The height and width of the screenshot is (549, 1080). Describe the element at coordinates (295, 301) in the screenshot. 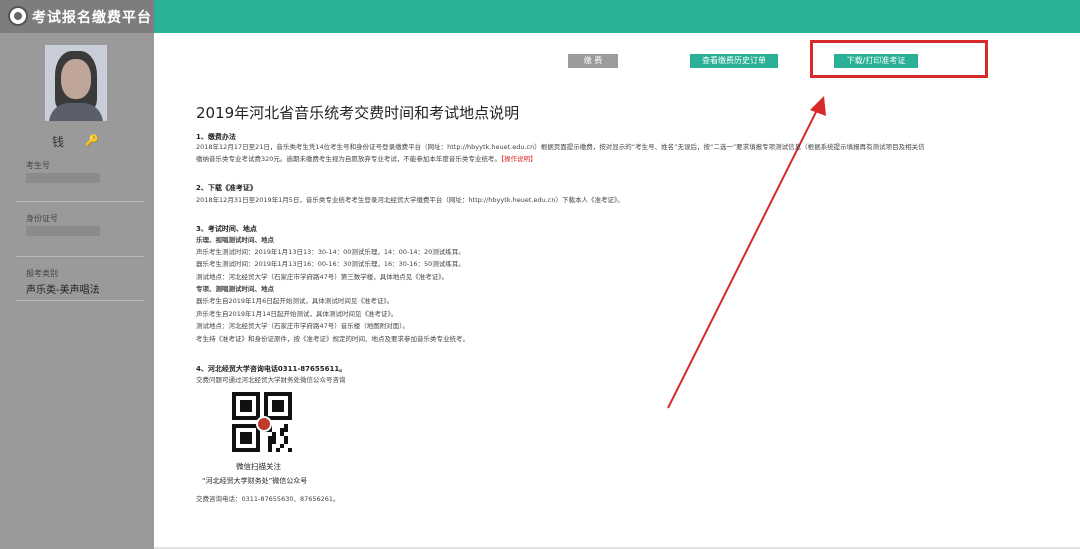

I see `section-3-line: 器乐考生自2019年1月6日起开始测试，具体测试时间见《准考证》。` at that location.